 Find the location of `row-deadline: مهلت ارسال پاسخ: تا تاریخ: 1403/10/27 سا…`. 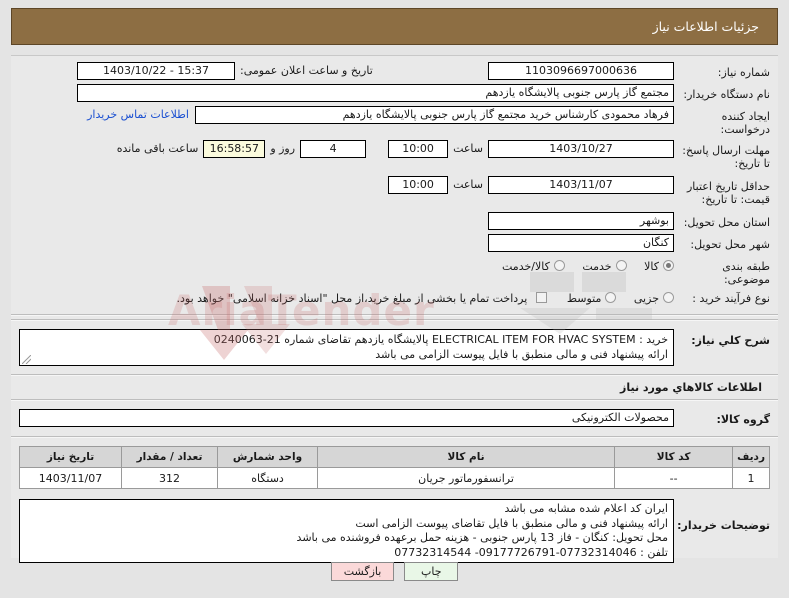

row-deadline: مهلت ارسال پاسخ: تا تاریخ: 1403/10/27 سا… is located at coordinates (394, 155).